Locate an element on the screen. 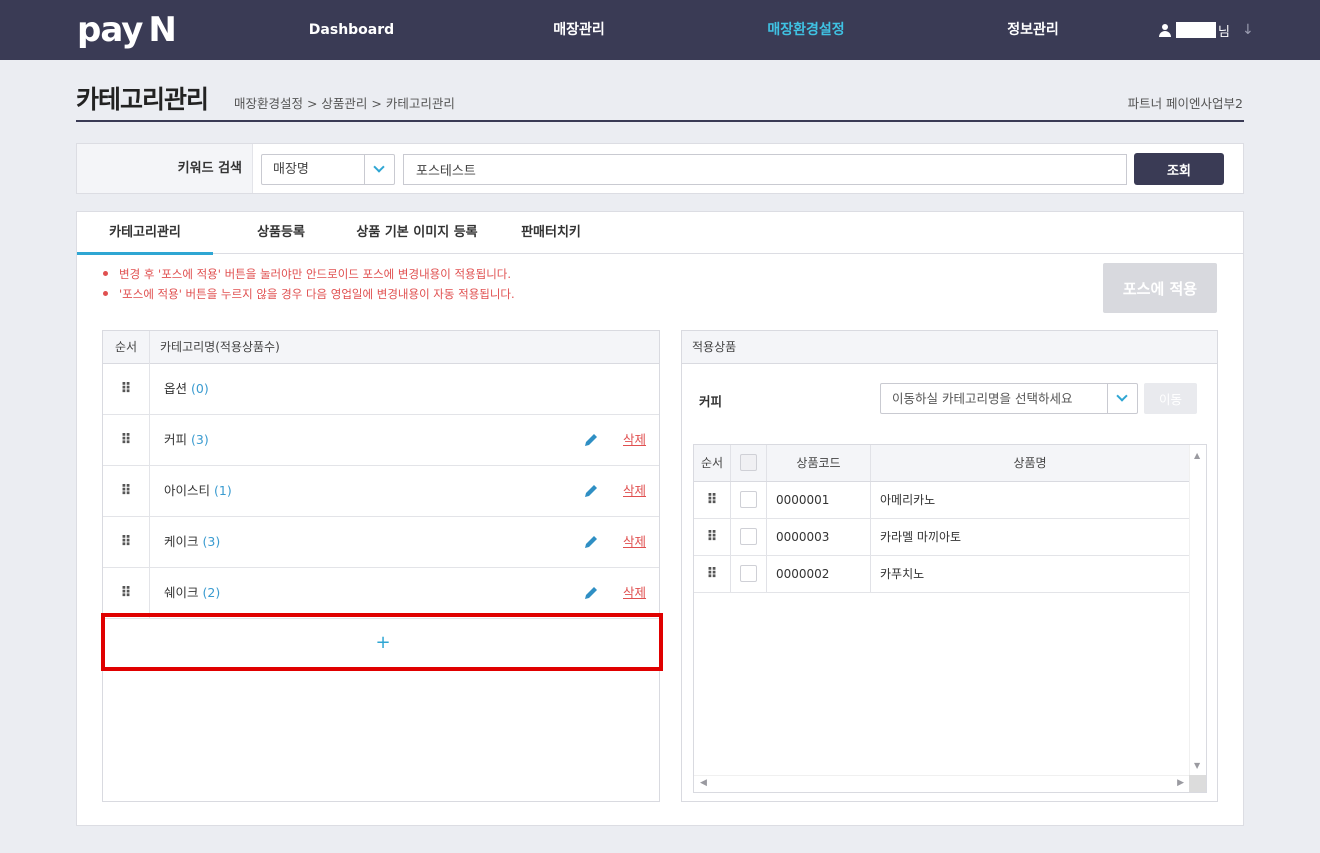 The width and height of the screenshot is (1320, 853). category-name: 쉐이크 (2) is located at coordinates (192, 593).